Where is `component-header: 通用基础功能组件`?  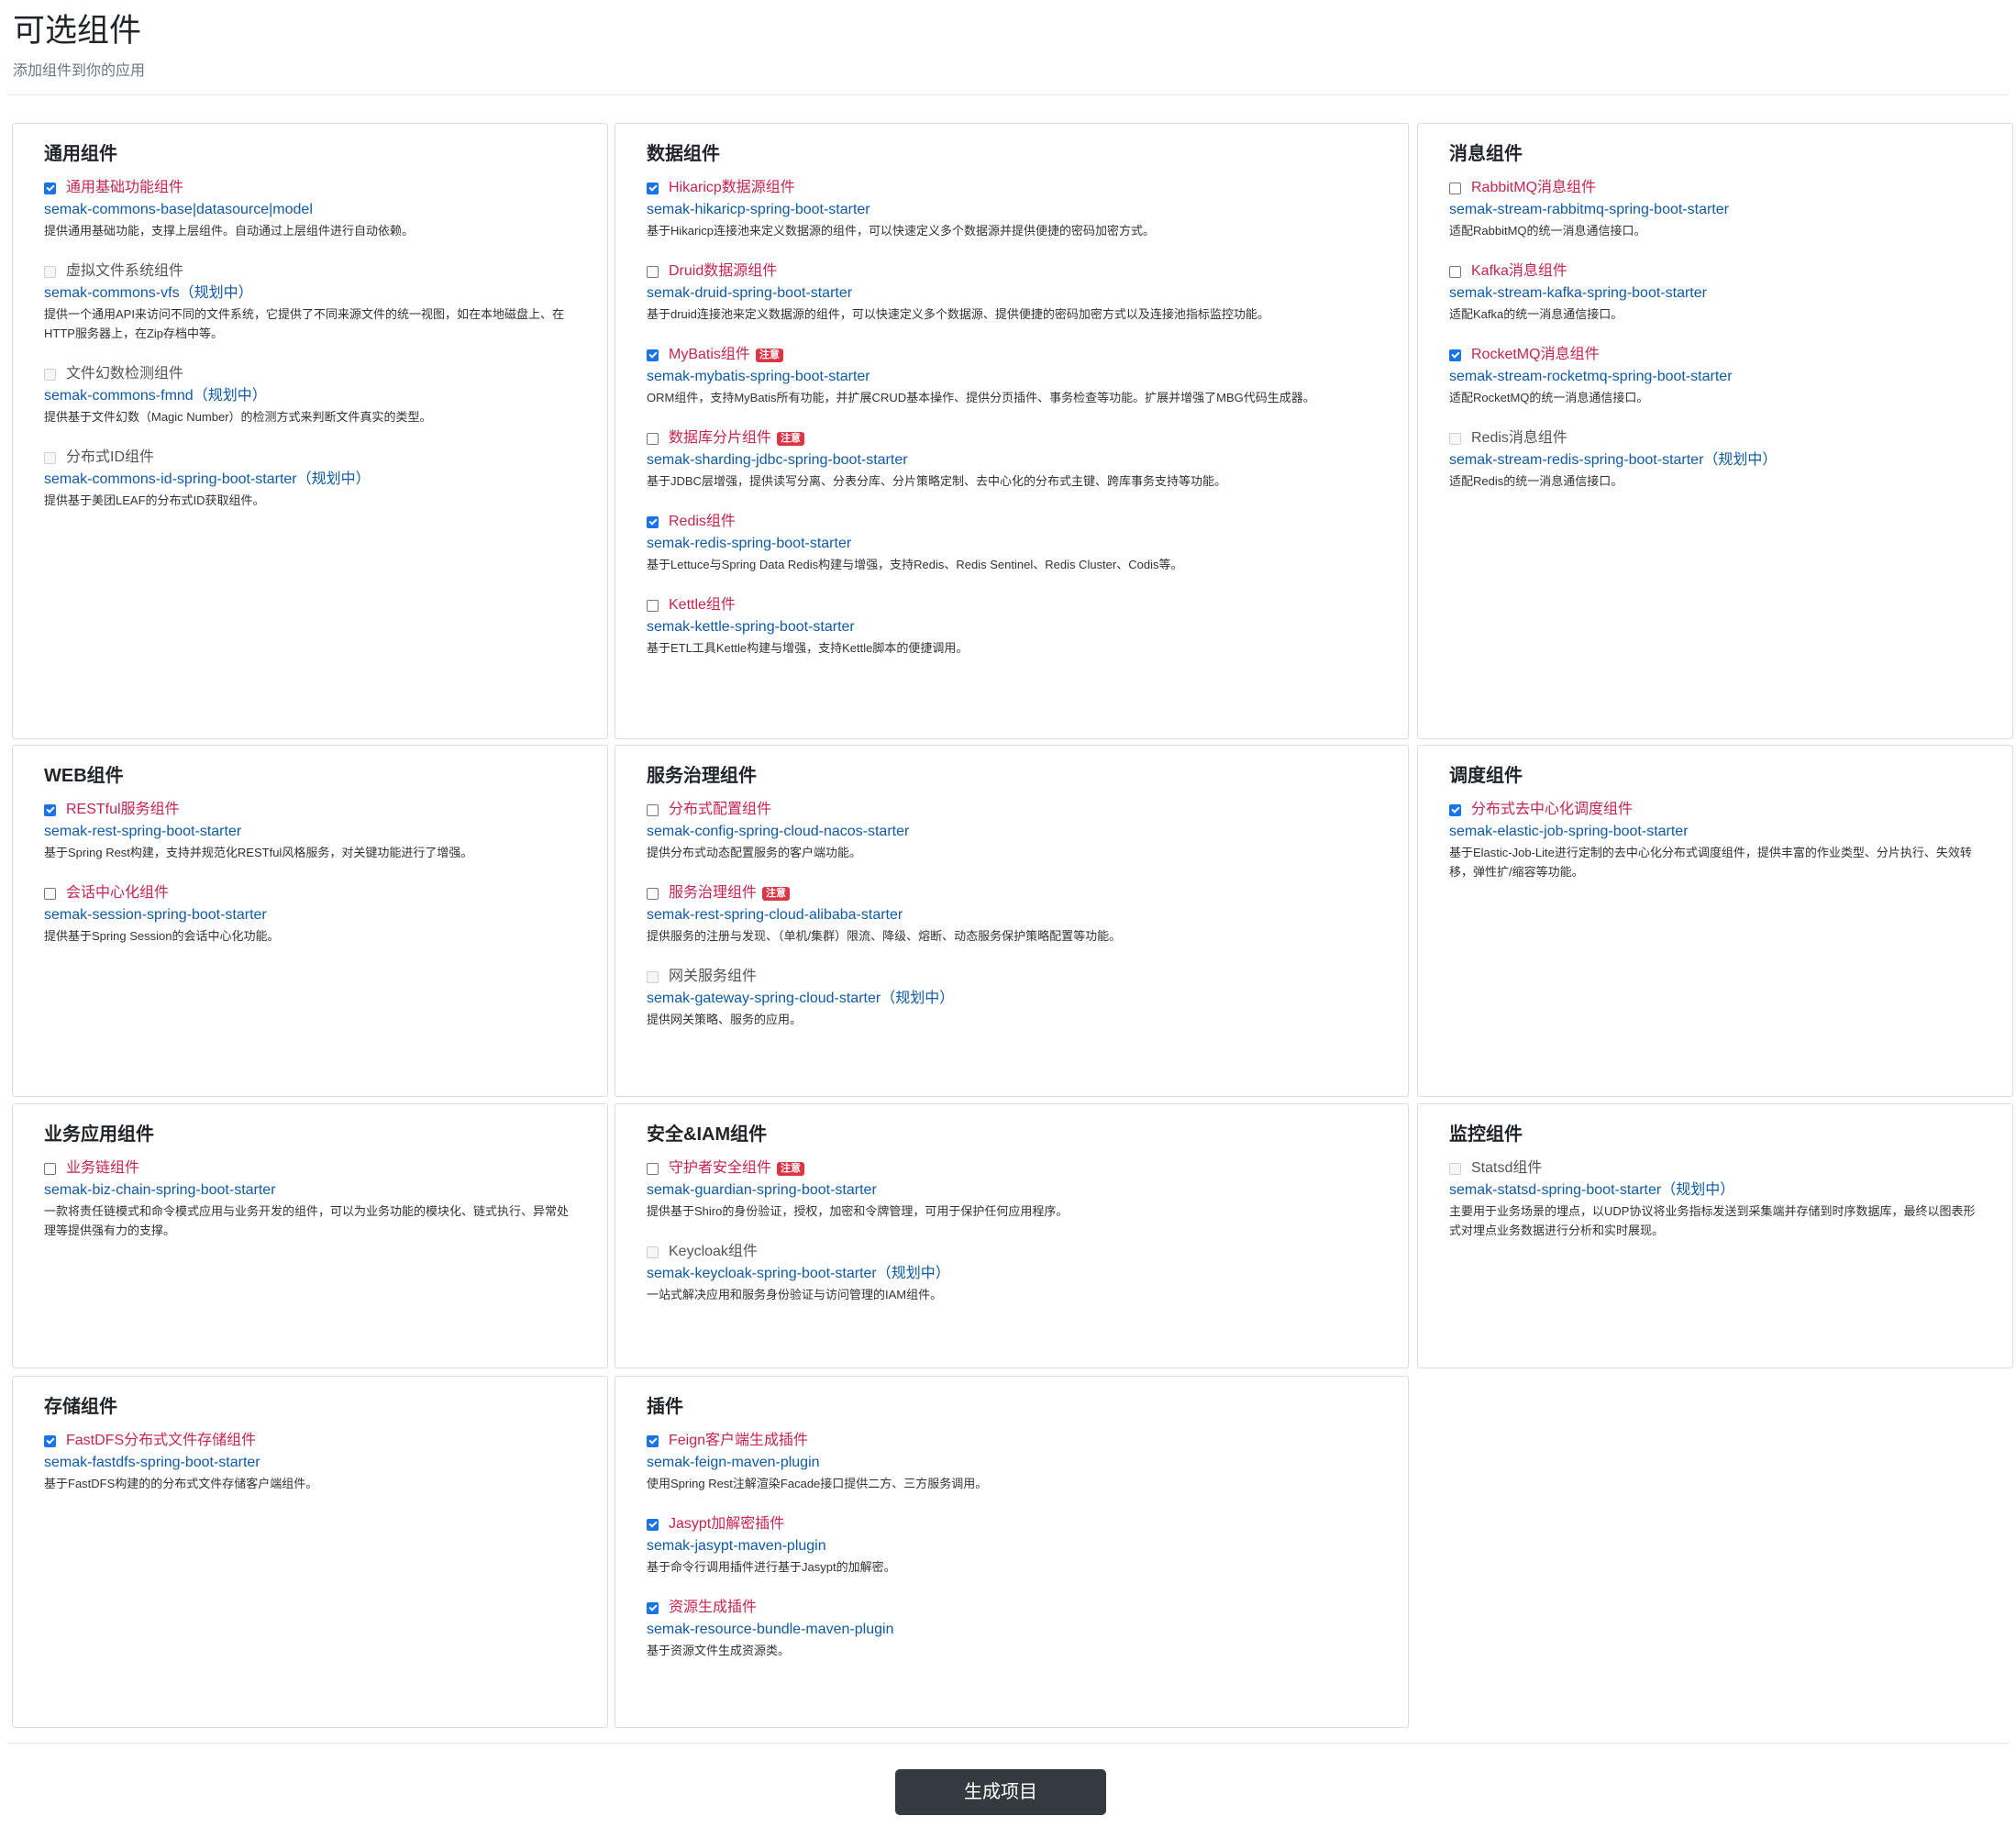 component-header: 通用基础功能组件 is located at coordinates (310, 188).